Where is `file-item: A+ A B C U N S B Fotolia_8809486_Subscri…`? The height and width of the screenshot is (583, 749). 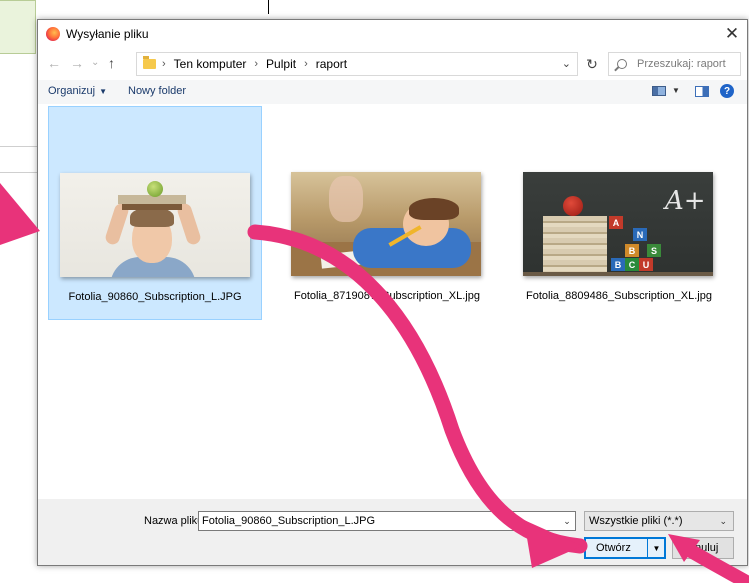
file-item: A+ A B C U N S B Fotolia_8809486_Subscri… is located at coordinates (619, 213).